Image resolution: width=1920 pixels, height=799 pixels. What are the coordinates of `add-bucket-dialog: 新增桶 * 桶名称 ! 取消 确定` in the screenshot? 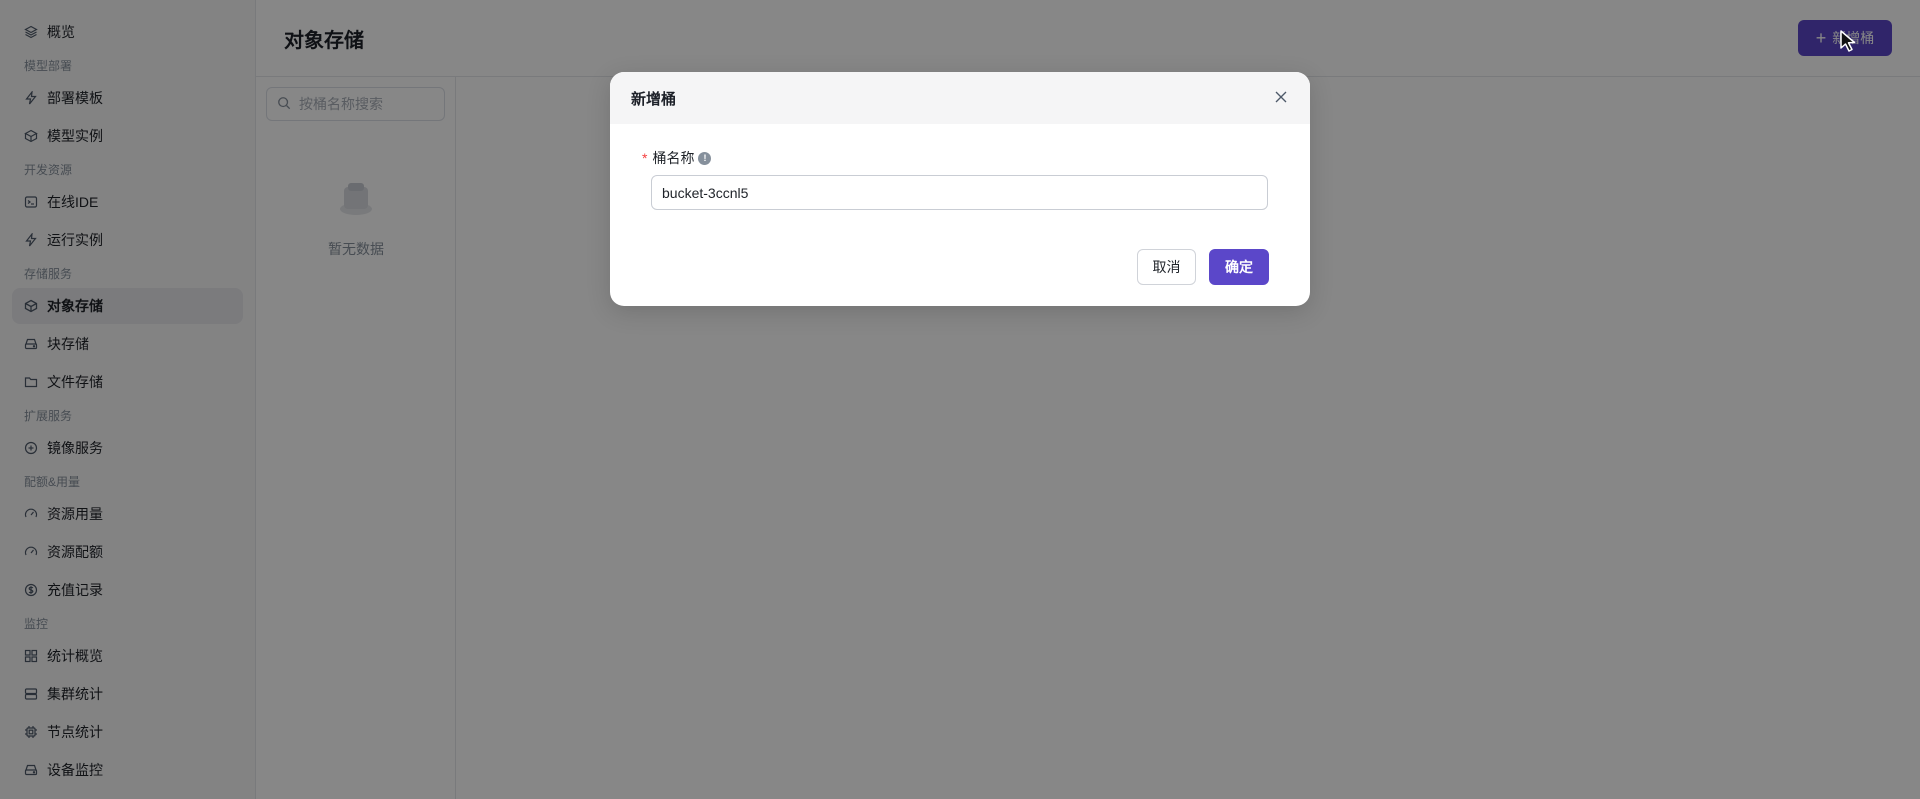 It's located at (960, 189).